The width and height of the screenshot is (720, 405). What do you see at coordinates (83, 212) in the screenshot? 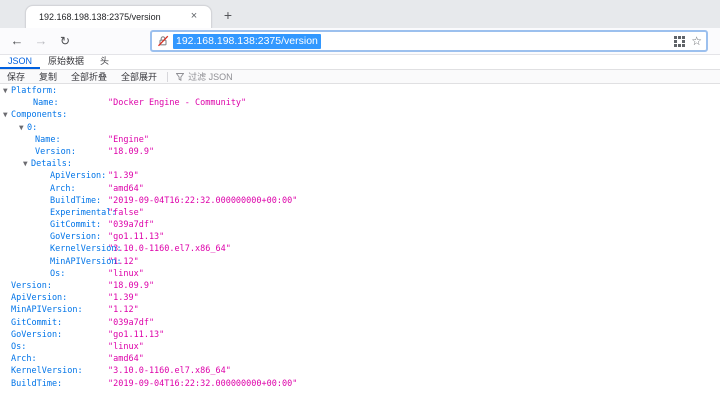
I see `json-key: Experimental:` at bounding box center [83, 212].